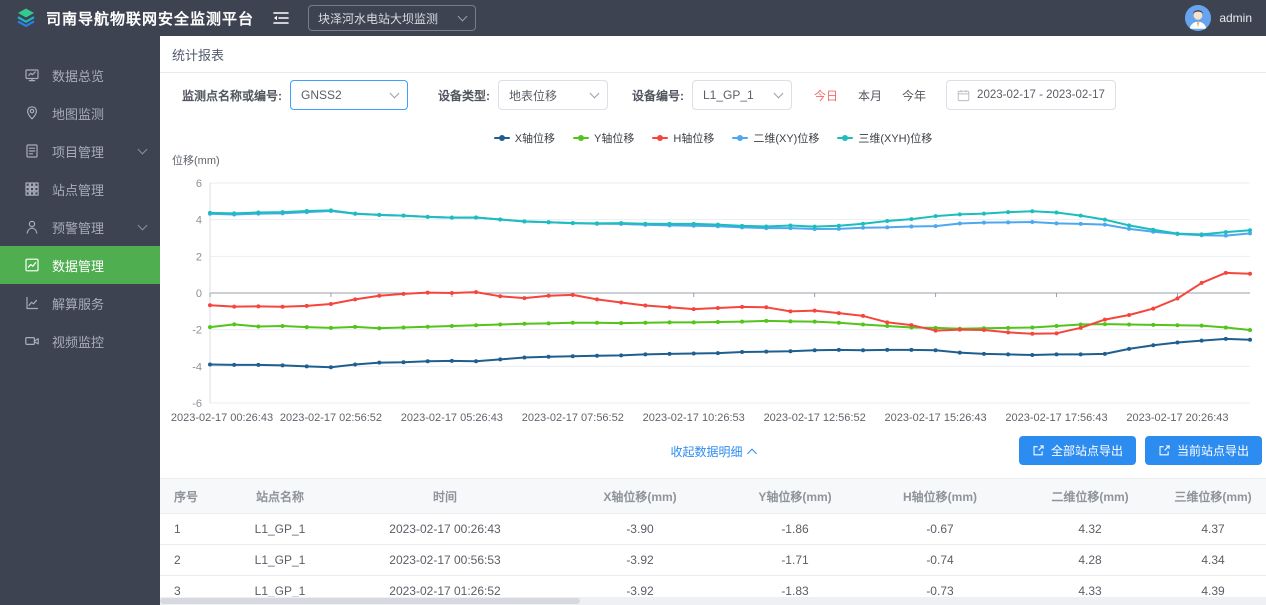 The height and width of the screenshot is (605, 1266). Describe the element at coordinates (445, 496) in the screenshot. I see `table-header-cell: 时间` at that location.